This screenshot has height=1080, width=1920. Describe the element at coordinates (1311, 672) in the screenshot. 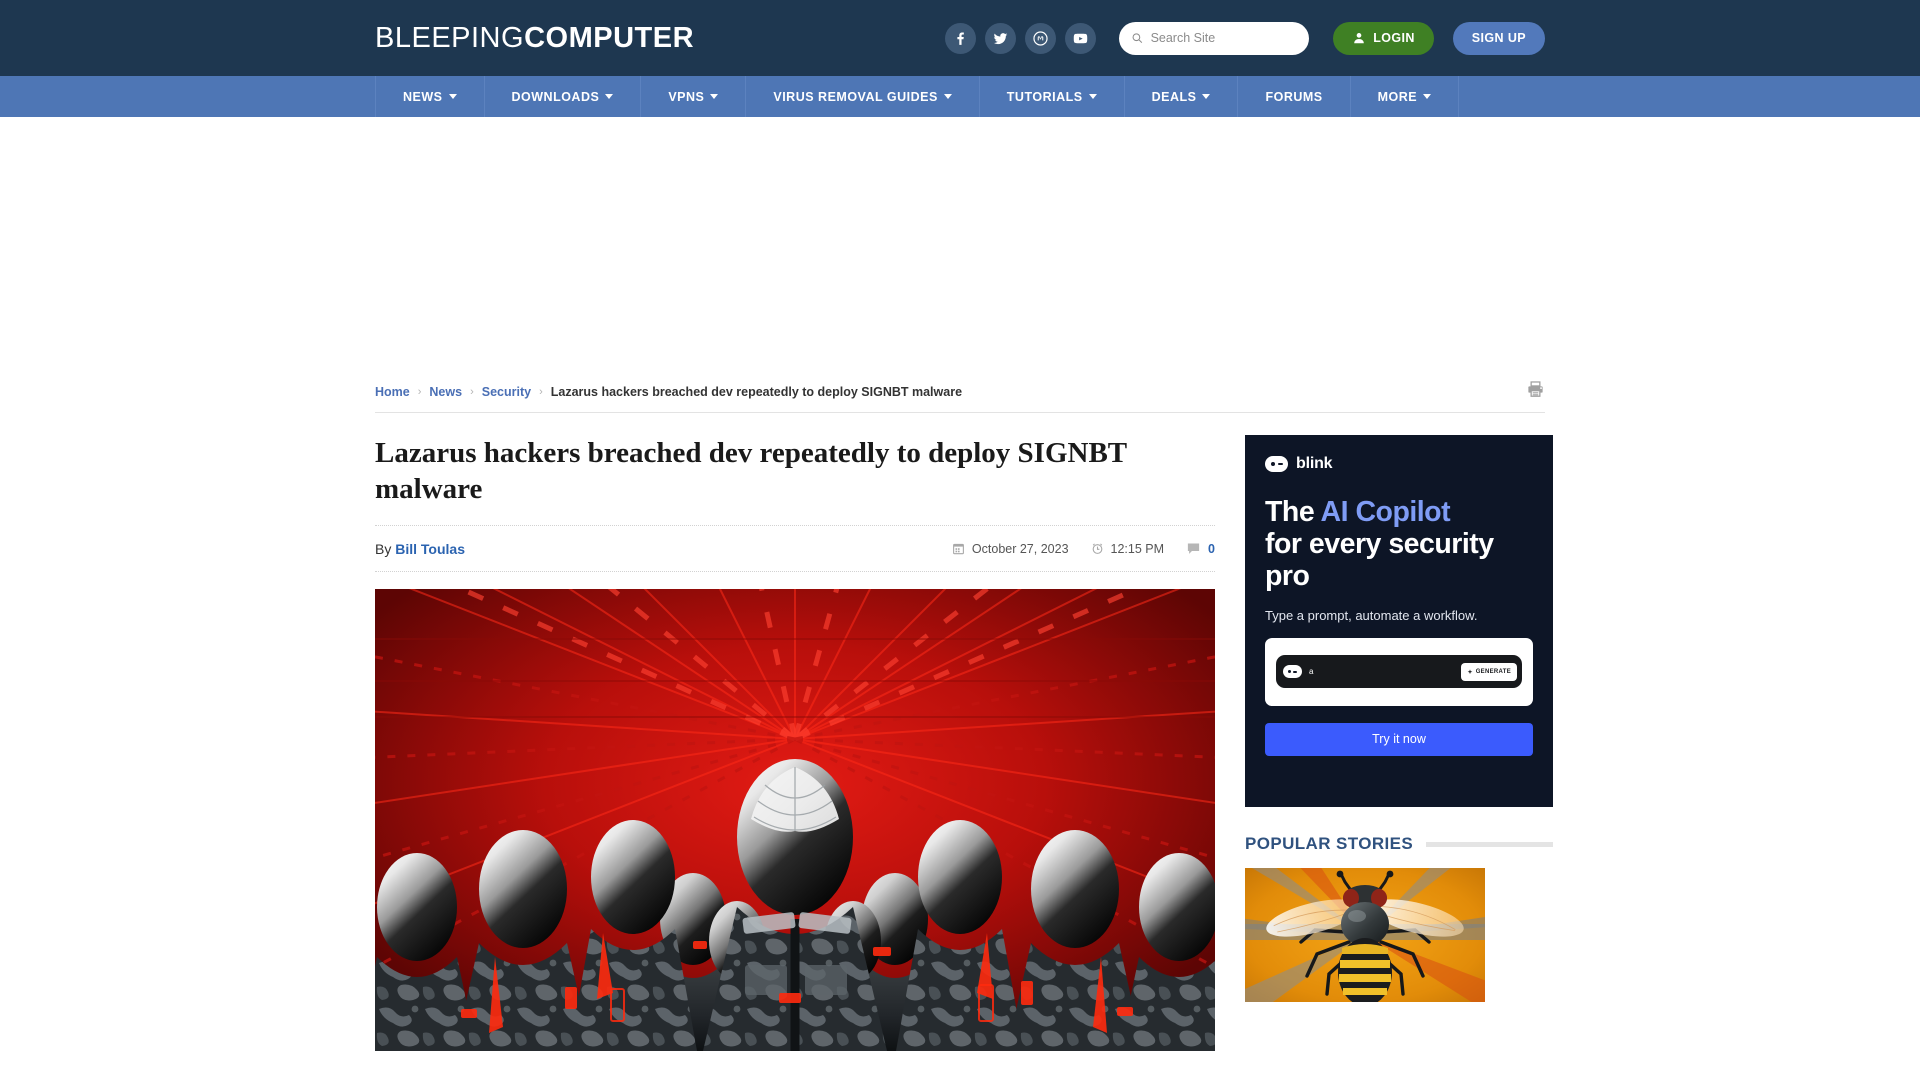

I see `blink-prompt-value: a` at that location.